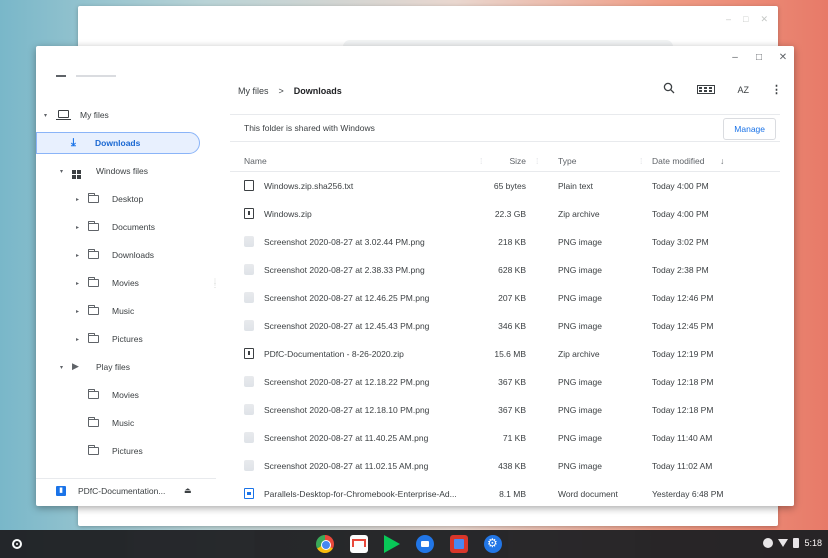 This screenshot has width=828, height=558. I want to click on manage-button: Manage, so click(749, 129).